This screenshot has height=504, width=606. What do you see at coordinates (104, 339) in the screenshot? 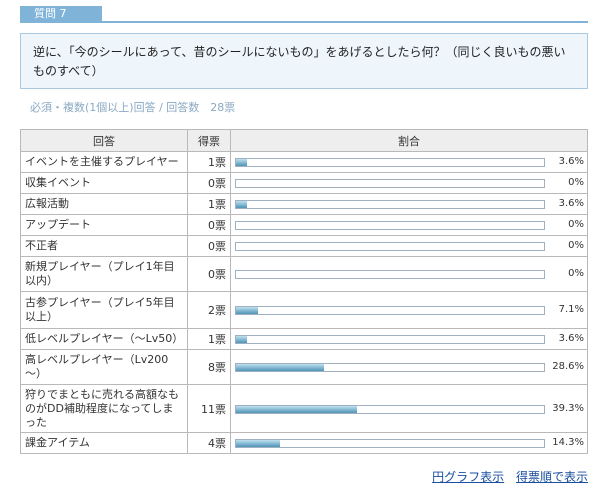
I see `answer-cell: 低レベルプレイヤー（～Lv50）` at bounding box center [104, 339].